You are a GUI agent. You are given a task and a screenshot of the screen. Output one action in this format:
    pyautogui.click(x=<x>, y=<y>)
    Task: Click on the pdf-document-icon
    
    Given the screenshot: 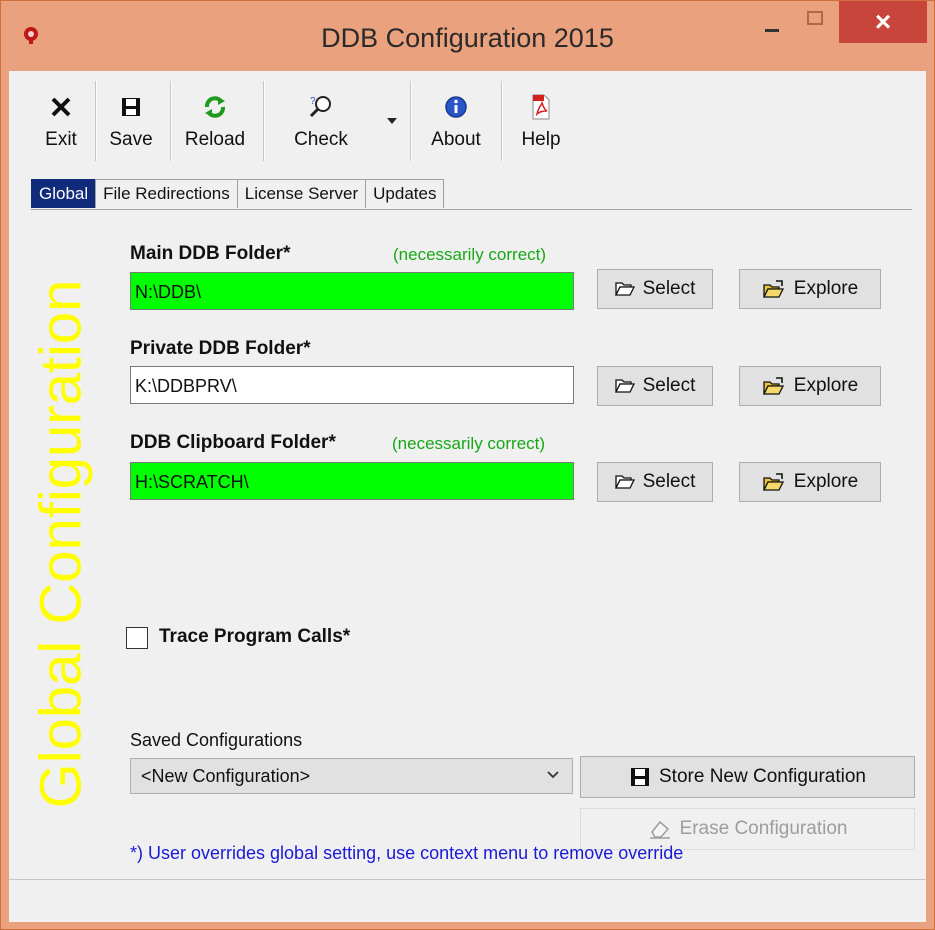 What is the action you would take?
    pyautogui.click(x=541, y=107)
    